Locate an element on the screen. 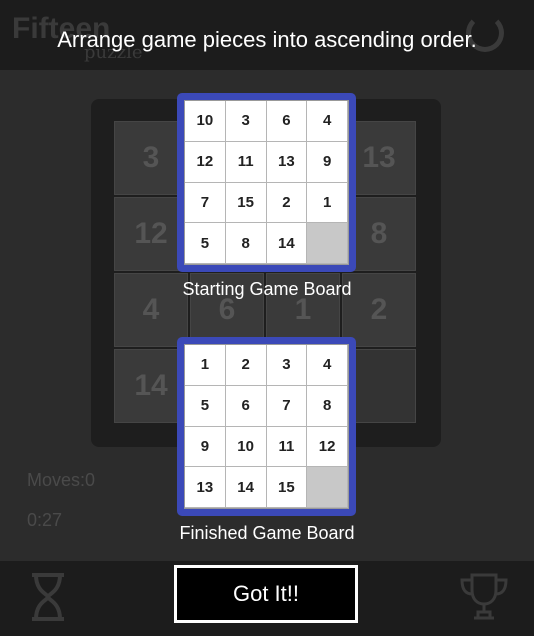  starting-board-grid: 10 3 6 4 12 11 13 9 7 15 2 1 5 8 14 is located at coordinates (266, 182).